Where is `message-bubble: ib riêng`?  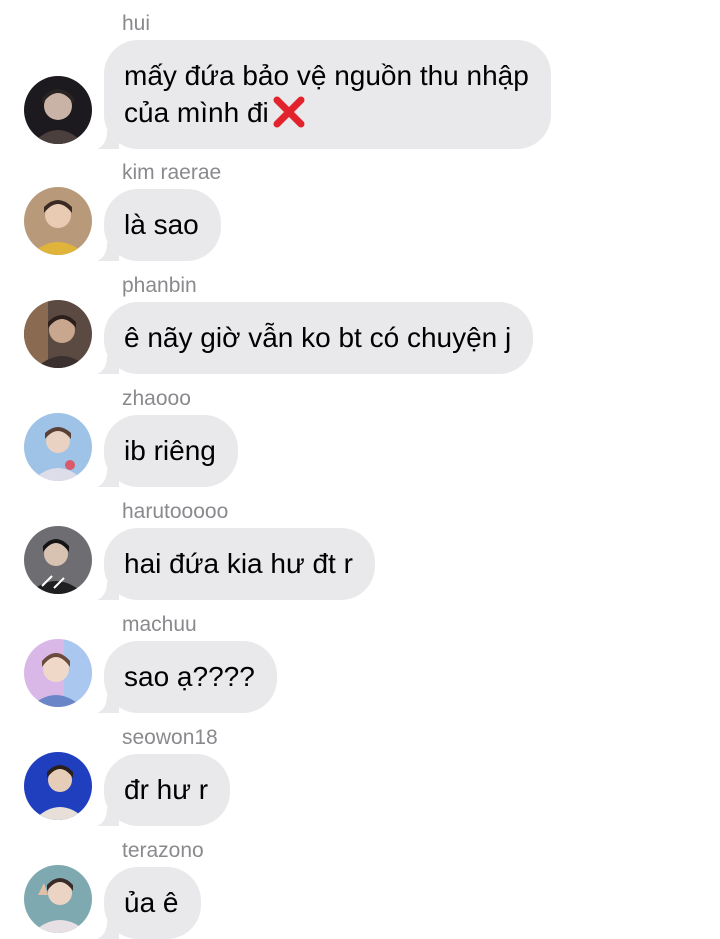 message-bubble: ib riêng is located at coordinates (167, 451).